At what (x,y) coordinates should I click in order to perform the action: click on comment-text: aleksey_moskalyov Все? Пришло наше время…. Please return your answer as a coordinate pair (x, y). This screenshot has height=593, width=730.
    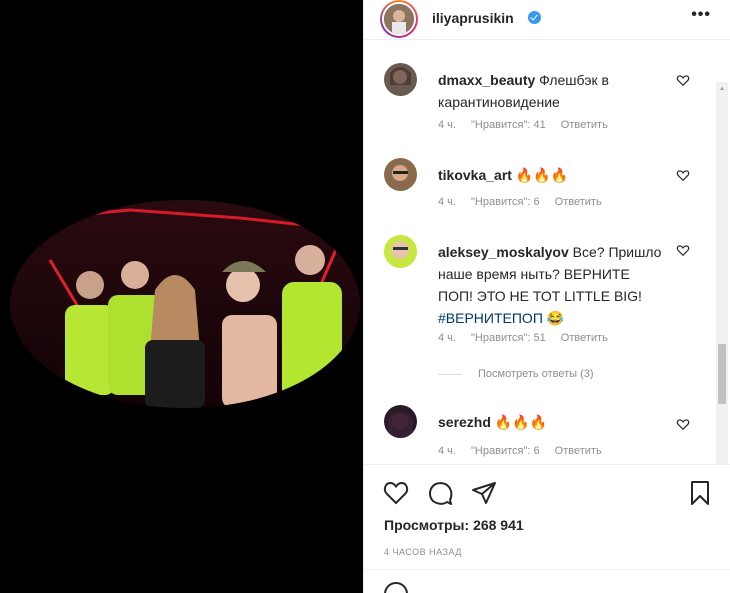
    Looking at the image, I should click on (550, 285).